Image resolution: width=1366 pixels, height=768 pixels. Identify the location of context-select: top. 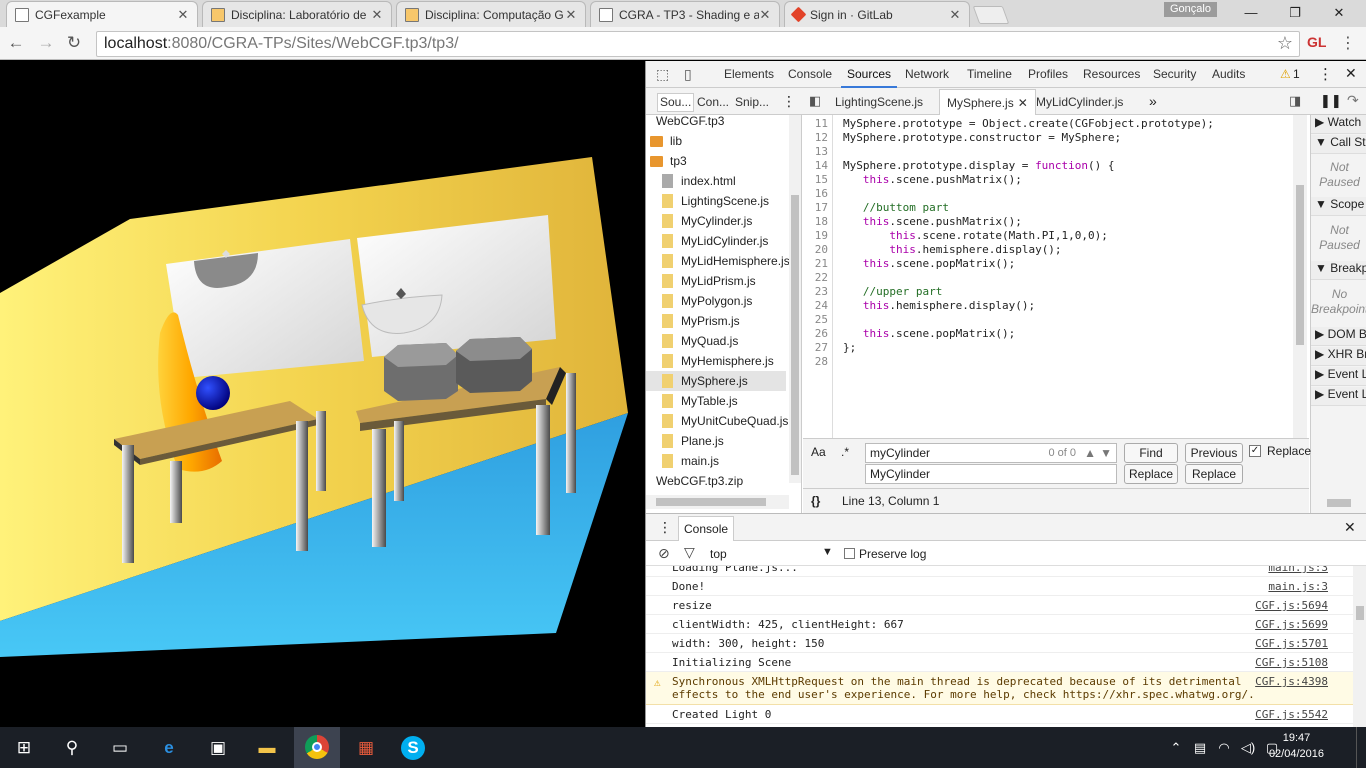
(718, 554).